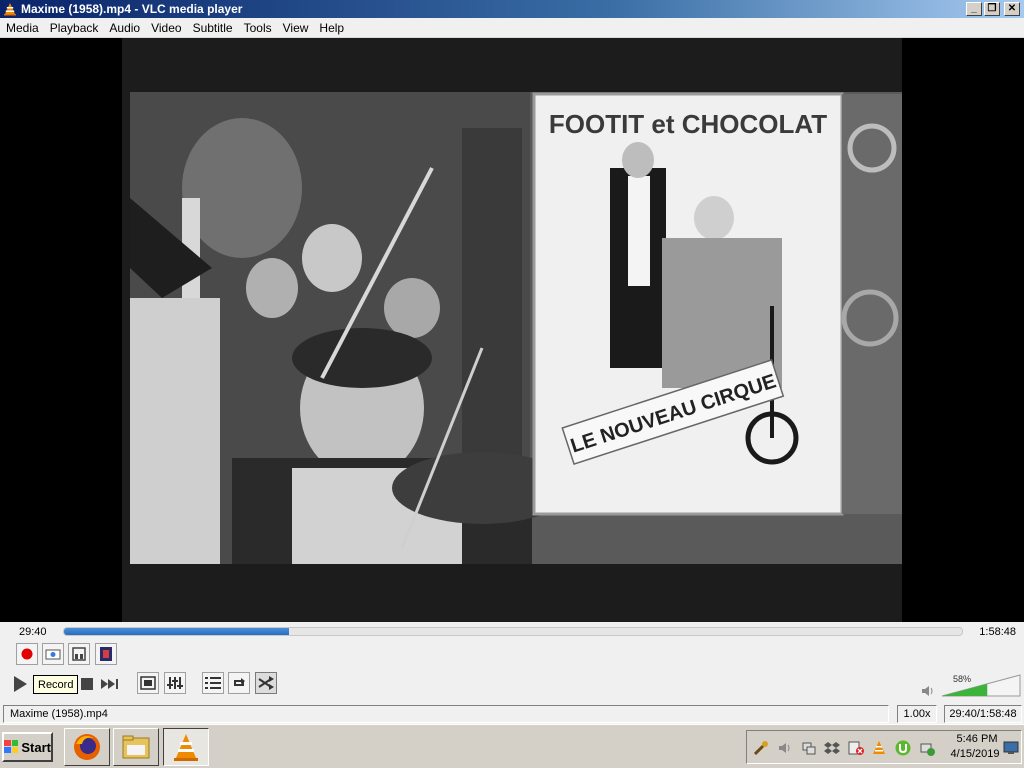 The width and height of the screenshot is (1024, 768). I want to click on poster-title: FOOTIT et CHOCOLAT, so click(688, 124).